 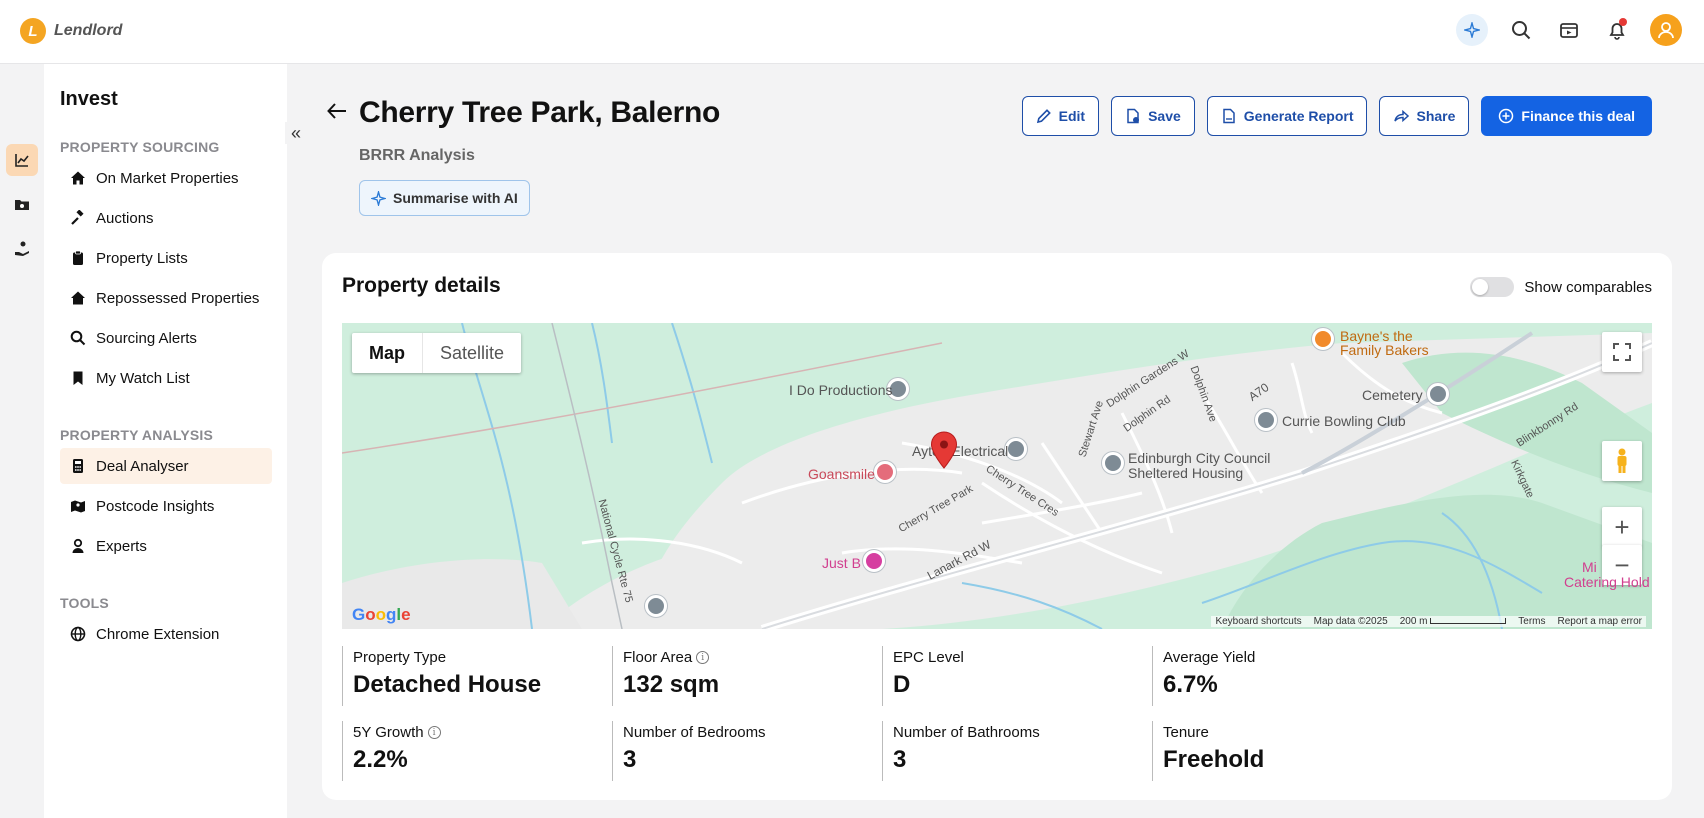 What do you see at coordinates (747, 751) in the screenshot?
I see `stat-bedrooms: Number of Bedrooms 3` at bounding box center [747, 751].